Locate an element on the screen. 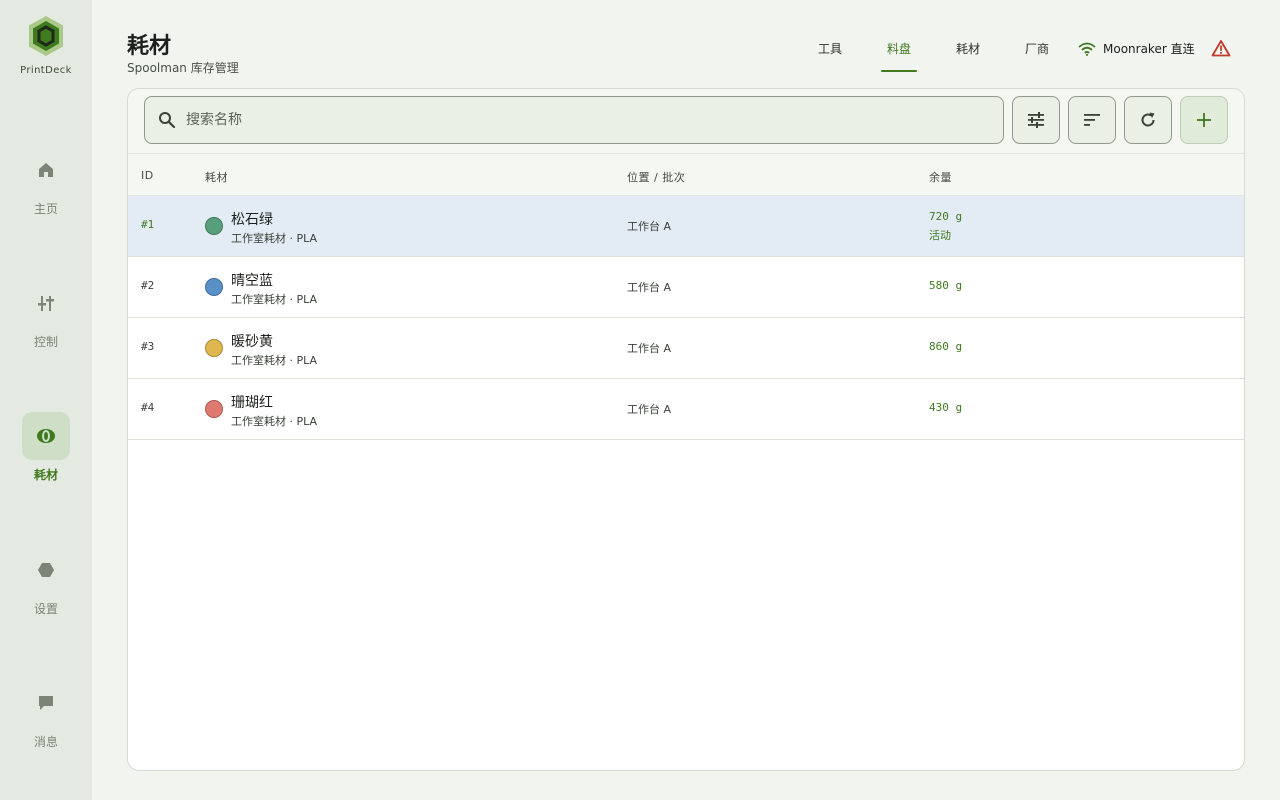 This screenshot has width=1280, height=800. spool-id: #2 is located at coordinates (148, 285).